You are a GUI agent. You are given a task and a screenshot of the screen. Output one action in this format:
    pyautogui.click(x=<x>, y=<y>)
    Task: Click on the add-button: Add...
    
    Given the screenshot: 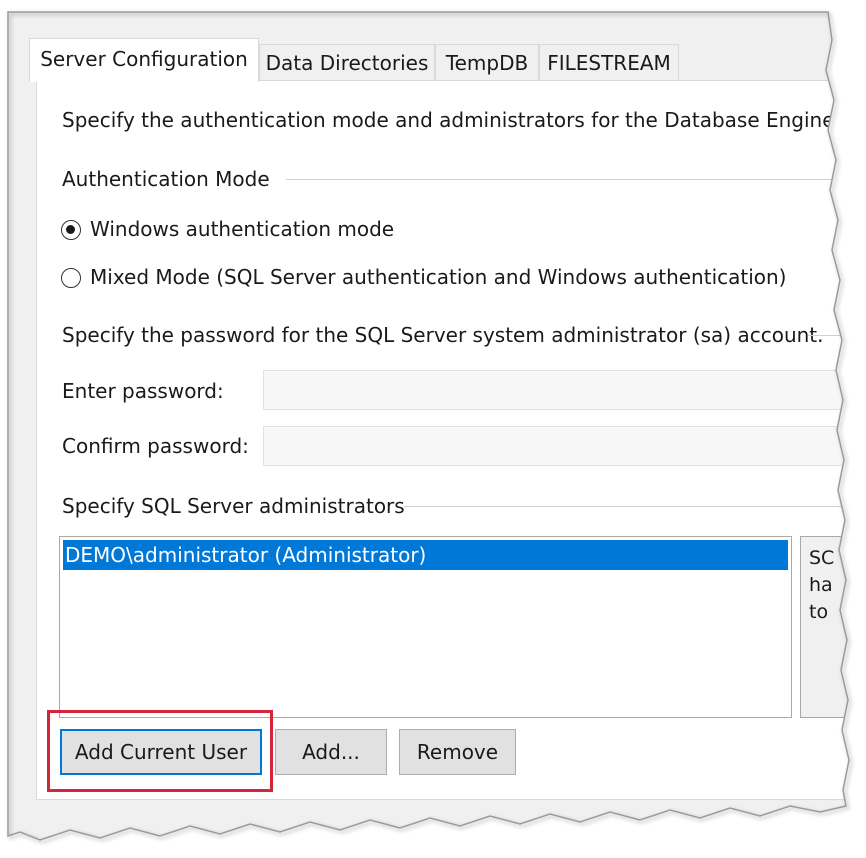 What is the action you would take?
    pyautogui.click(x=331, y=752)
    